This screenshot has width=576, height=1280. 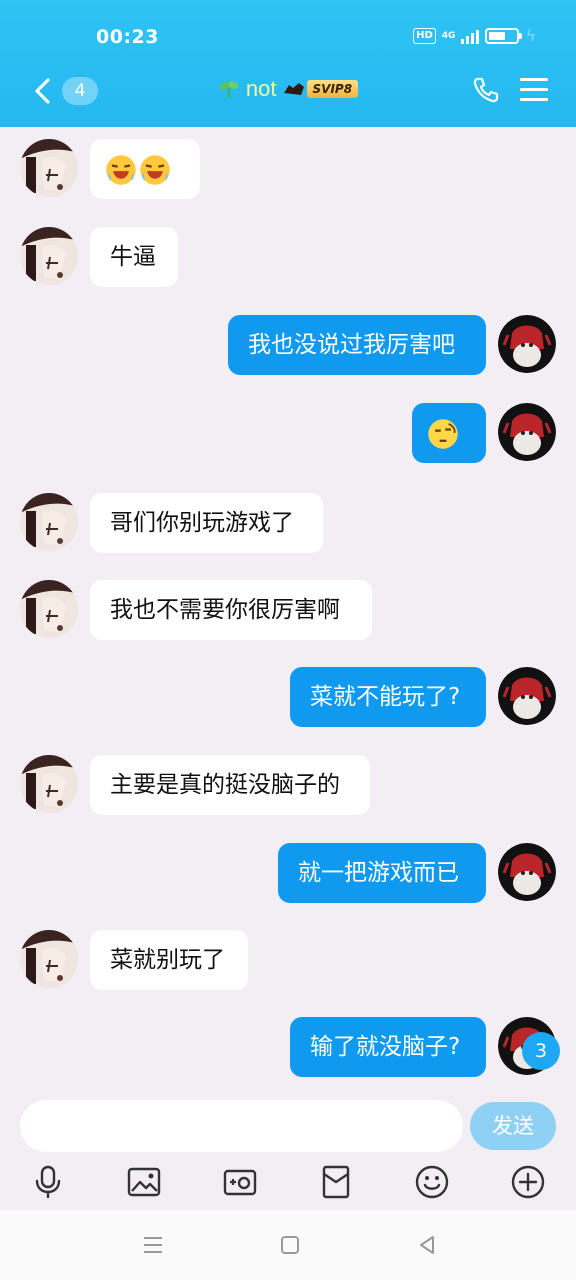 I want to click on message-text: 我也没说过我厉害吧, so click(x=351, y=345).